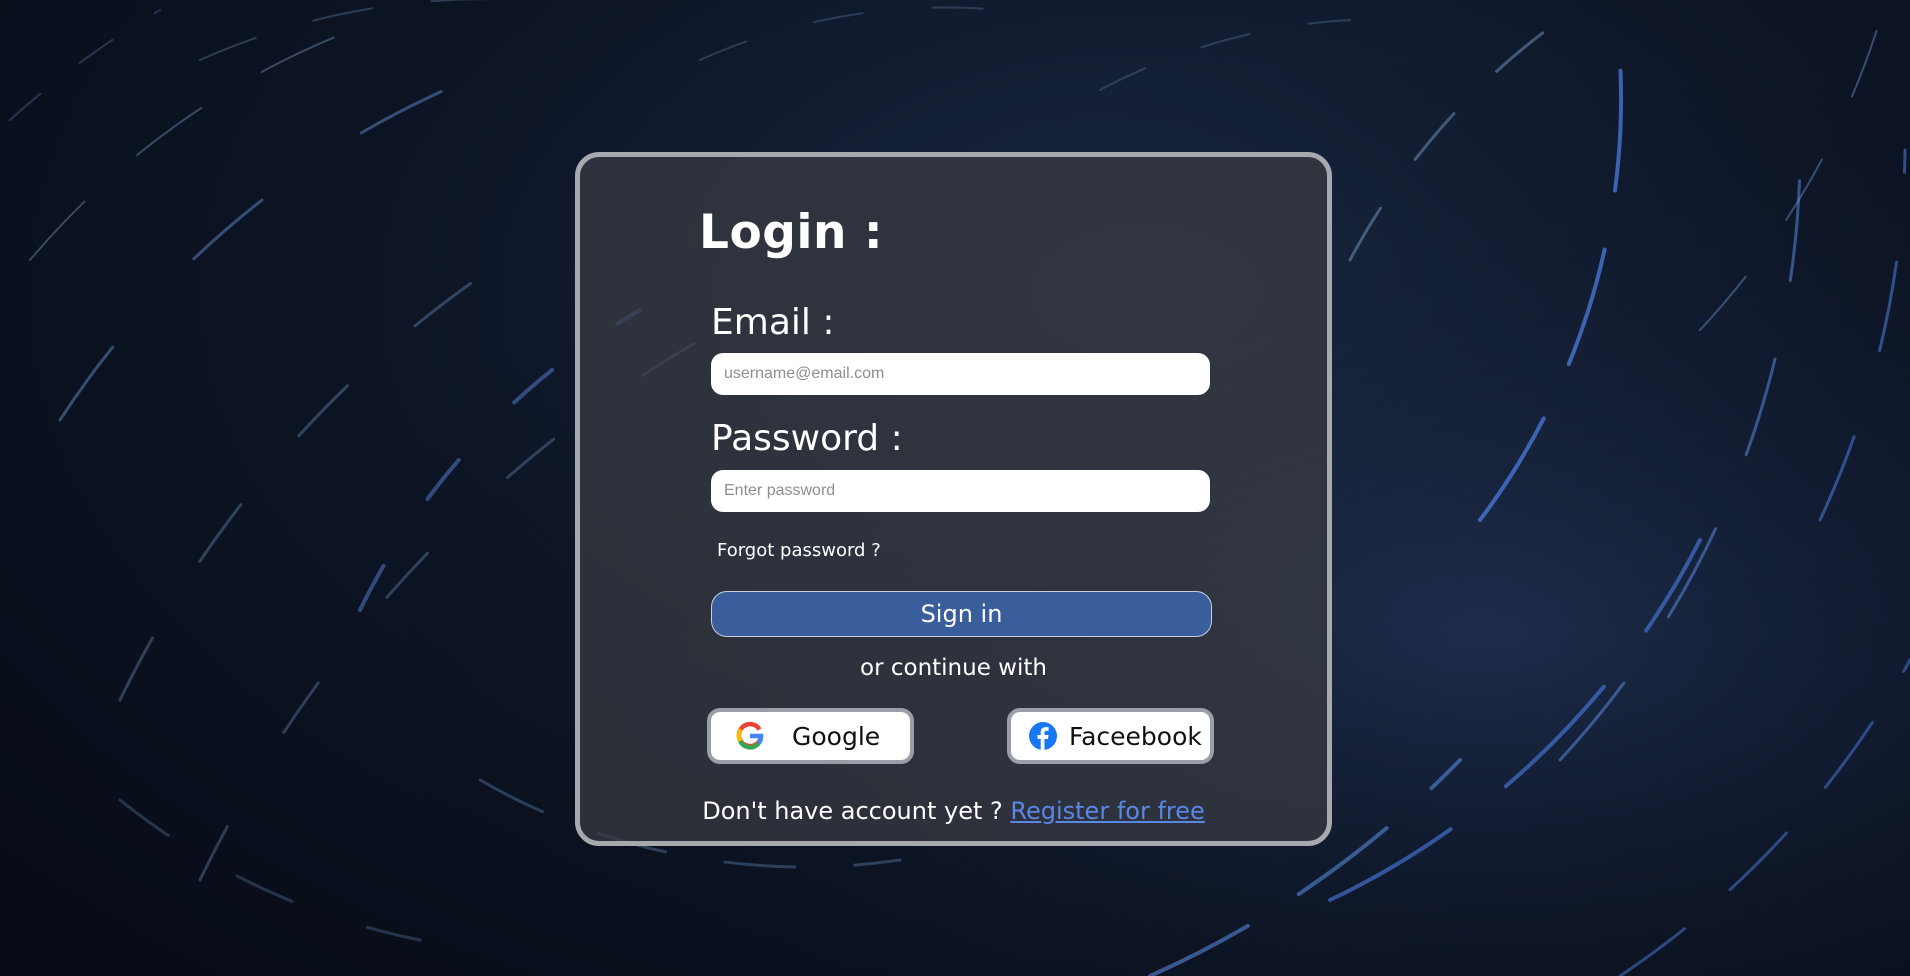 Image resolution: width=1910 pixels, height=976 pixels. I want to click on register-link: Register for free, so click(1107, 811).